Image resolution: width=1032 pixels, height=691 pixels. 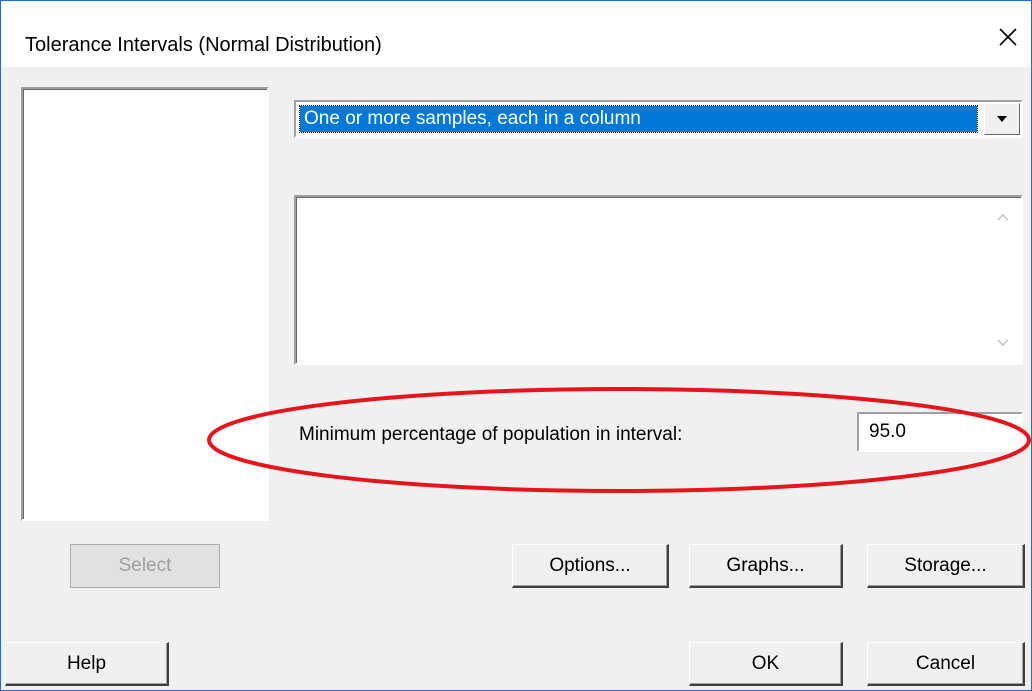 I want to click on input-mode-dropdown: One or more samples, each in a column, so click(x=658, y=119).